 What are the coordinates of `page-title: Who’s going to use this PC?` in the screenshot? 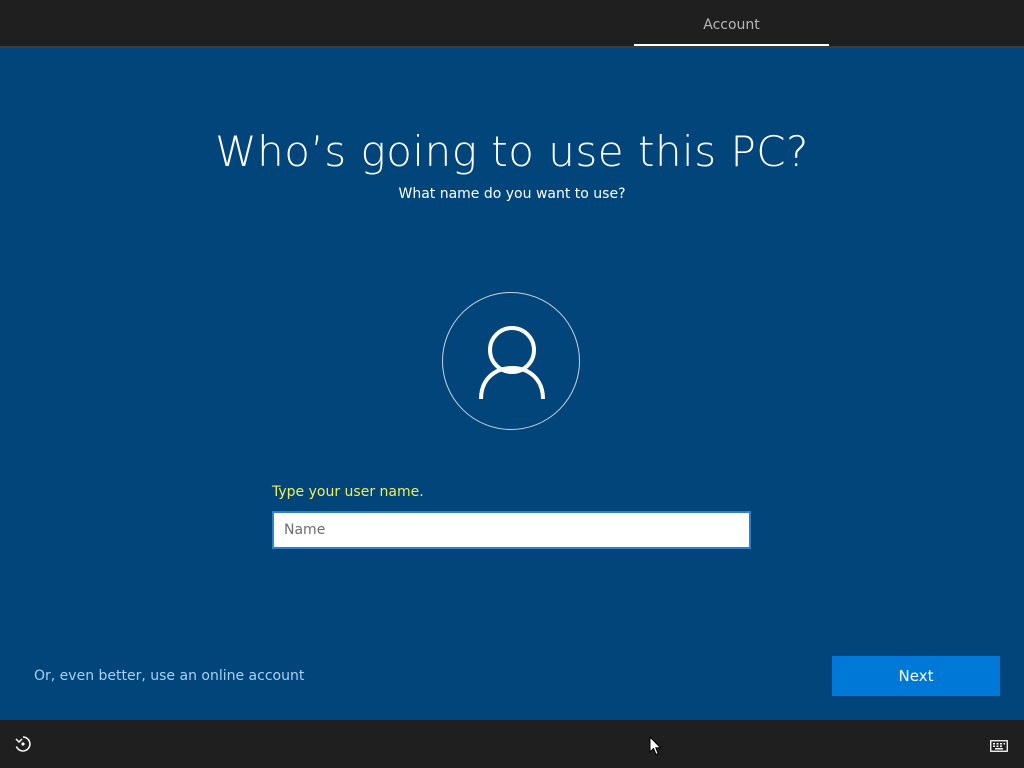 It's located at (512, 151).